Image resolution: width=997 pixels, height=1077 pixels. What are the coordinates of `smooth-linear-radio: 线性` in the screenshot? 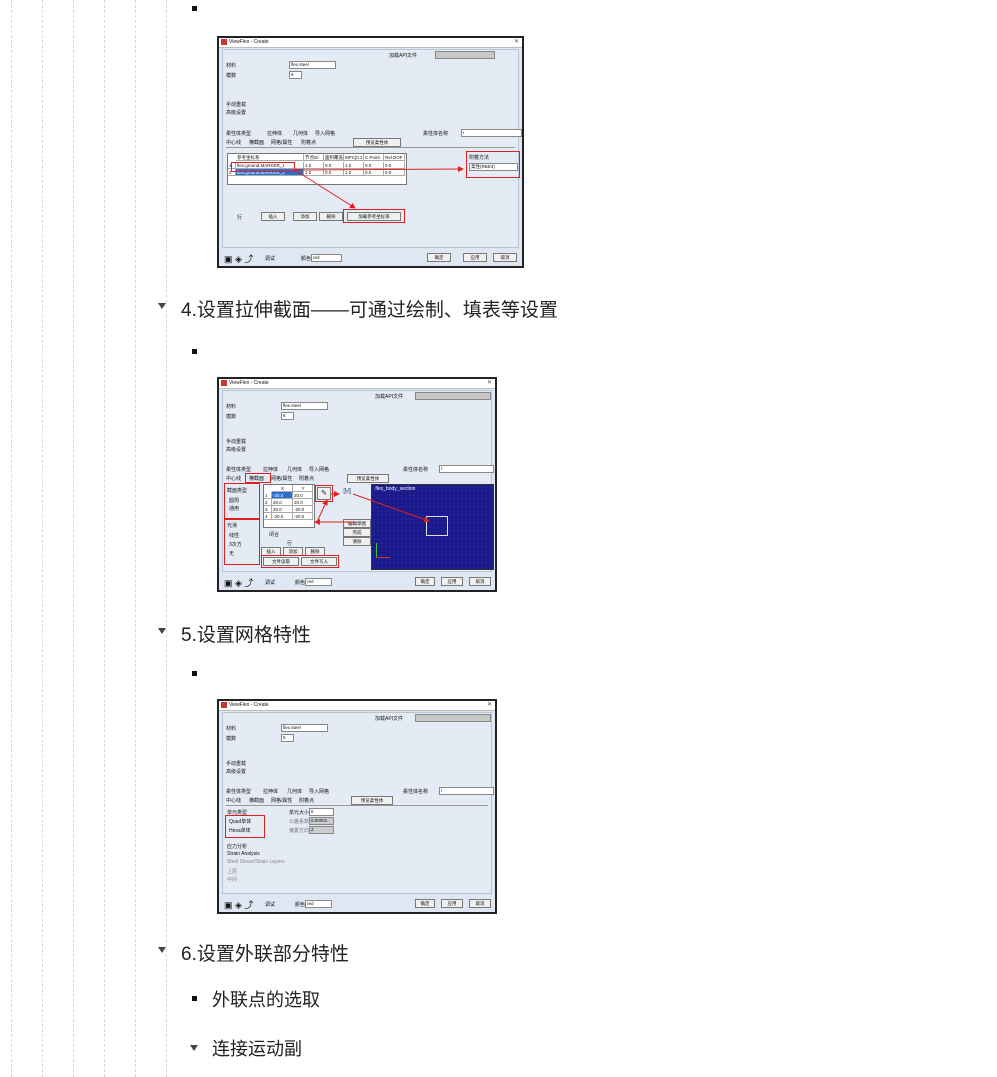 It's located at (234, 535).